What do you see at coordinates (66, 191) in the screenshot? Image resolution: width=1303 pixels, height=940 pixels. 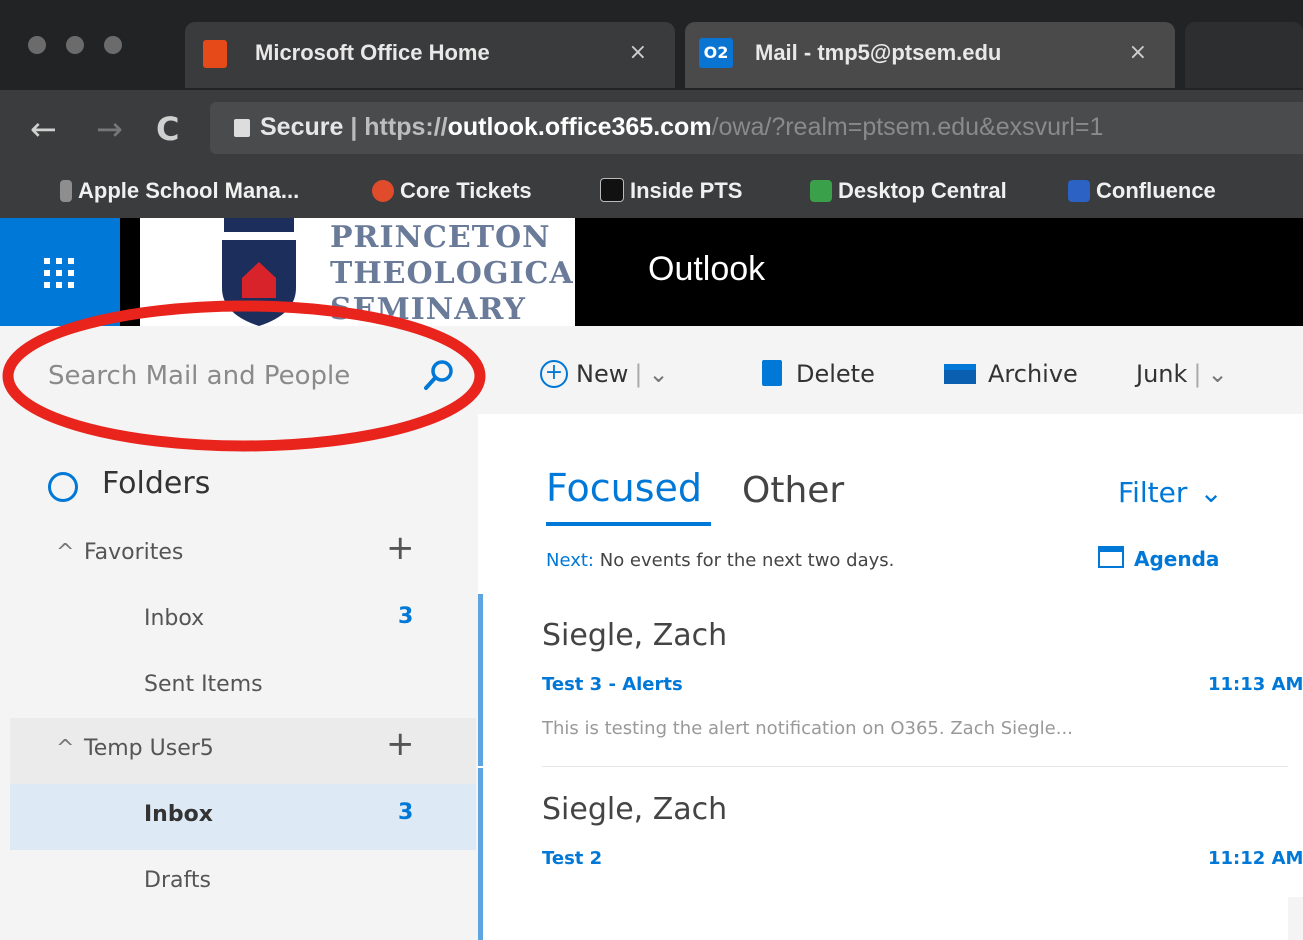 I see `folder-icon` at bounding box center [66, 191].